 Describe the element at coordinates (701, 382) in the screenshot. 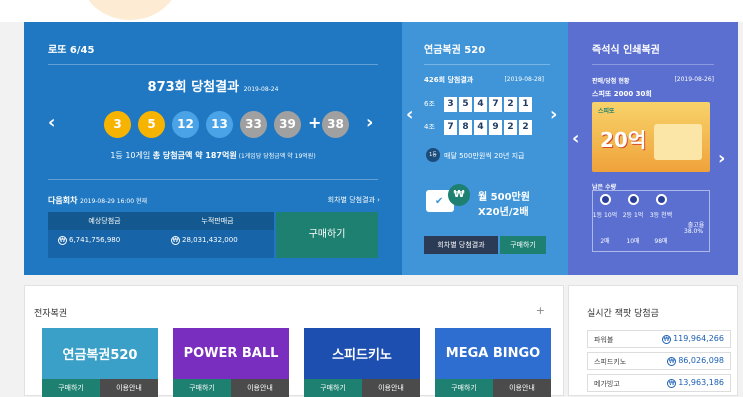

I see `jackpot-amount: 13,963,186` at that location.